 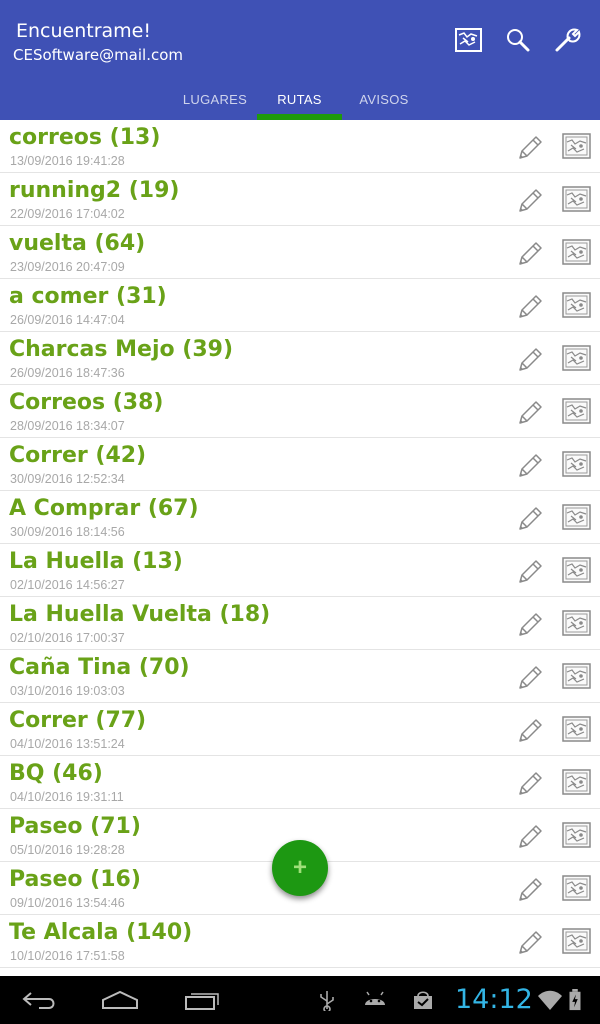 I want to click on route-row: a comer (31) 26/09/2016 14:47:04, so click(x=300, y=305).